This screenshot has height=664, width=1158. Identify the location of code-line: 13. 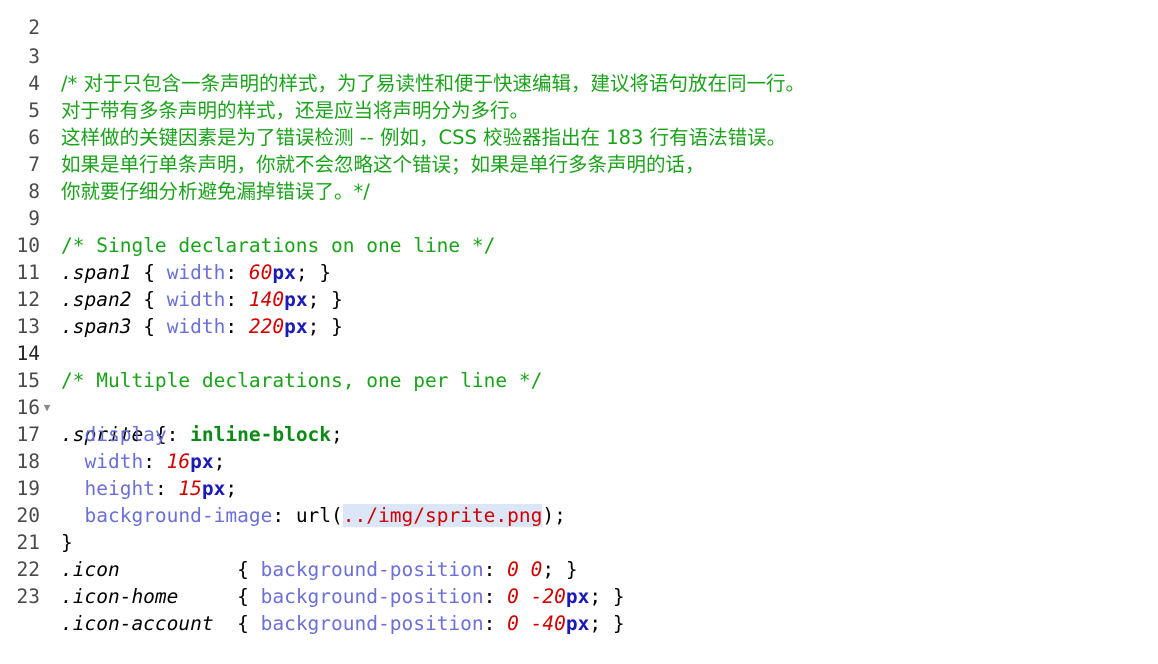
(579, 312).